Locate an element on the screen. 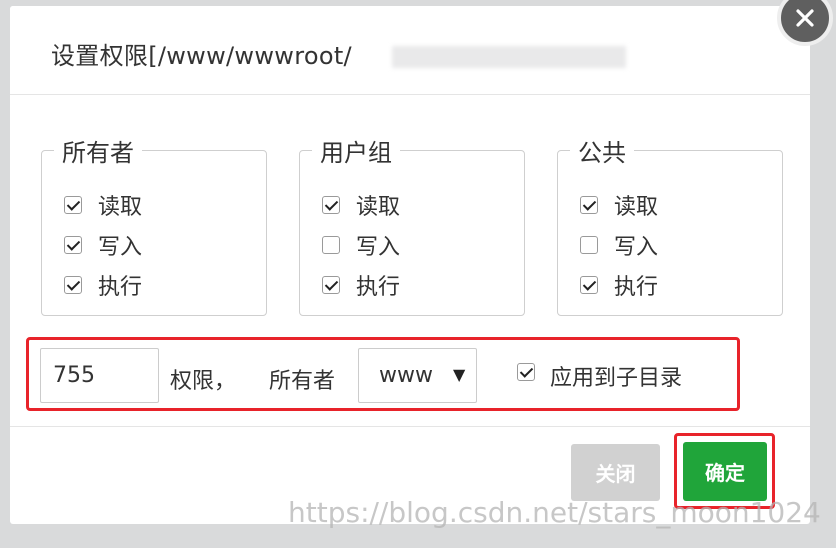 Image resolution: width=836 pixels, height=548 pixels. owner-exec-checkbox is located at coordinates (73, 285).